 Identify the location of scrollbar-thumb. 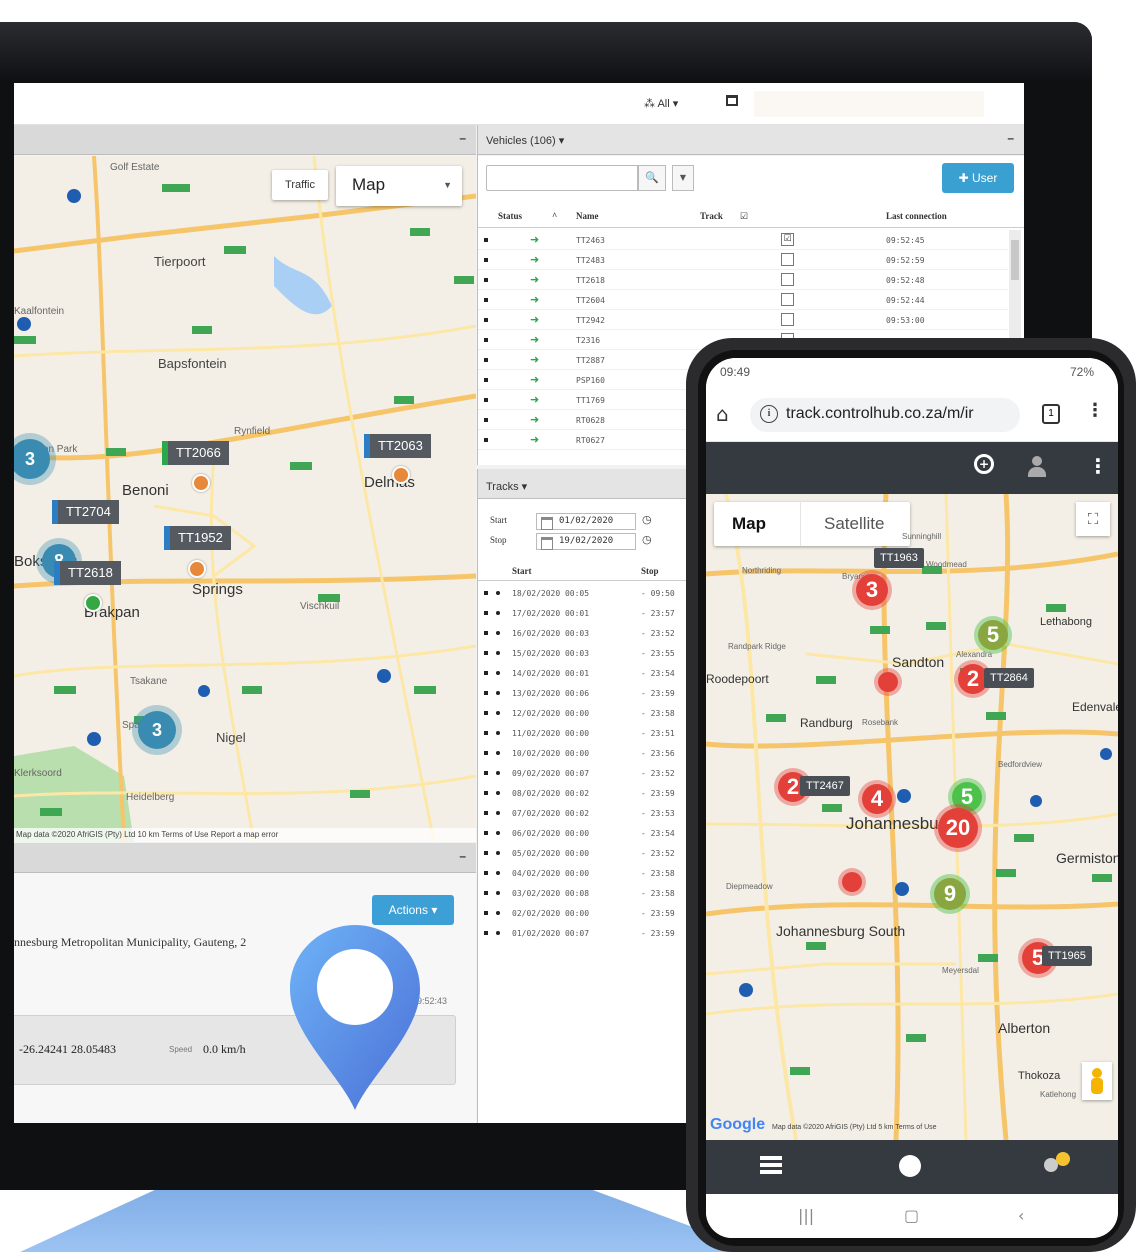
(1015, 260).